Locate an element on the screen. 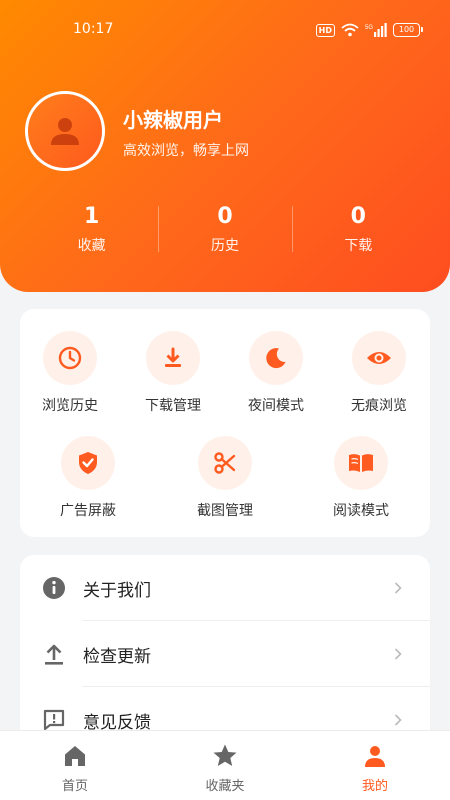 The height and width of the screenshot is (800, 450). signal-icon: 5G is located at coordinates (376, 30).